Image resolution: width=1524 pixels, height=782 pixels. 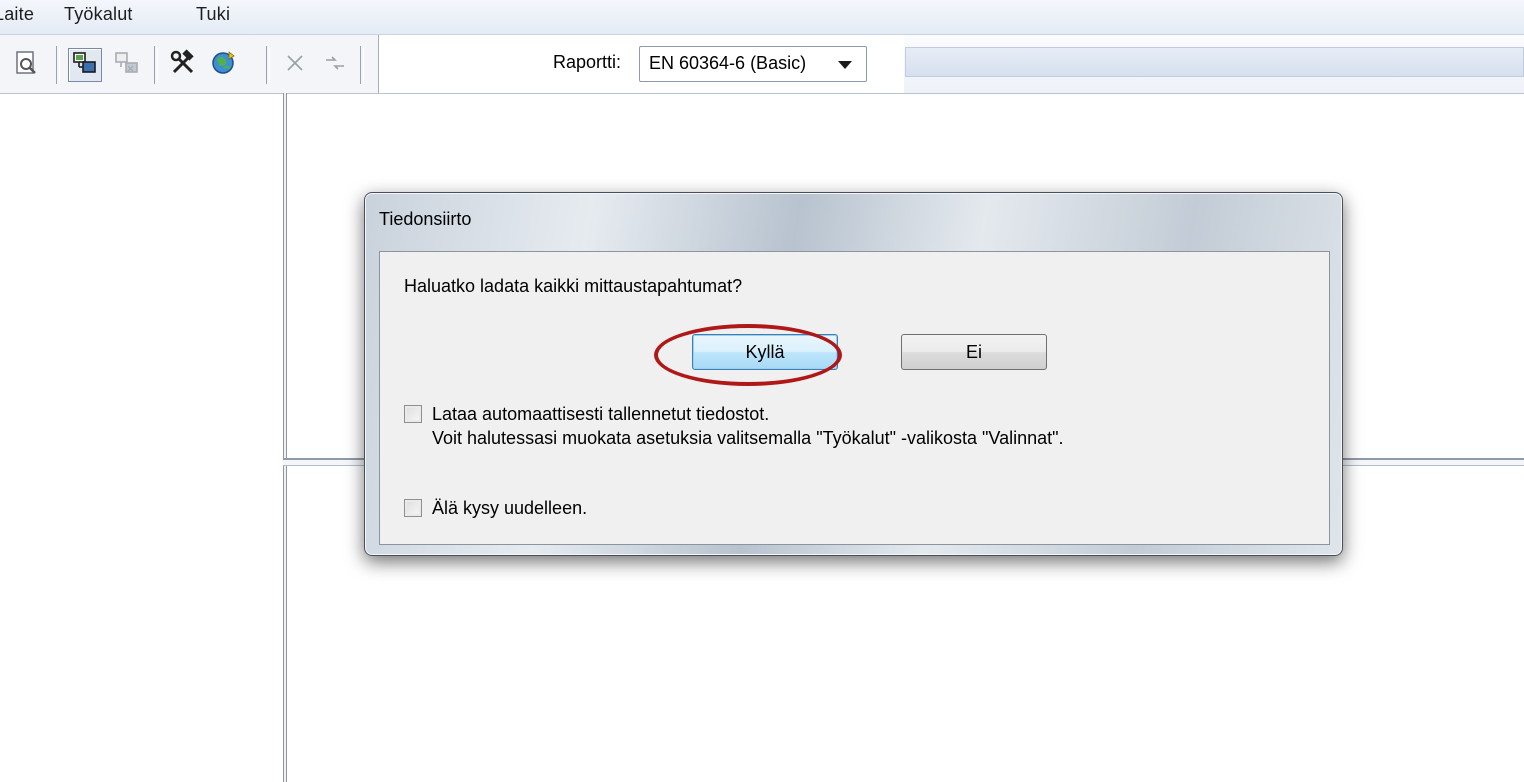 What do you see at coordinates (17, 14) in the screenshot?
I see `menu-laite: Laite` at bounding box center [17, 14].